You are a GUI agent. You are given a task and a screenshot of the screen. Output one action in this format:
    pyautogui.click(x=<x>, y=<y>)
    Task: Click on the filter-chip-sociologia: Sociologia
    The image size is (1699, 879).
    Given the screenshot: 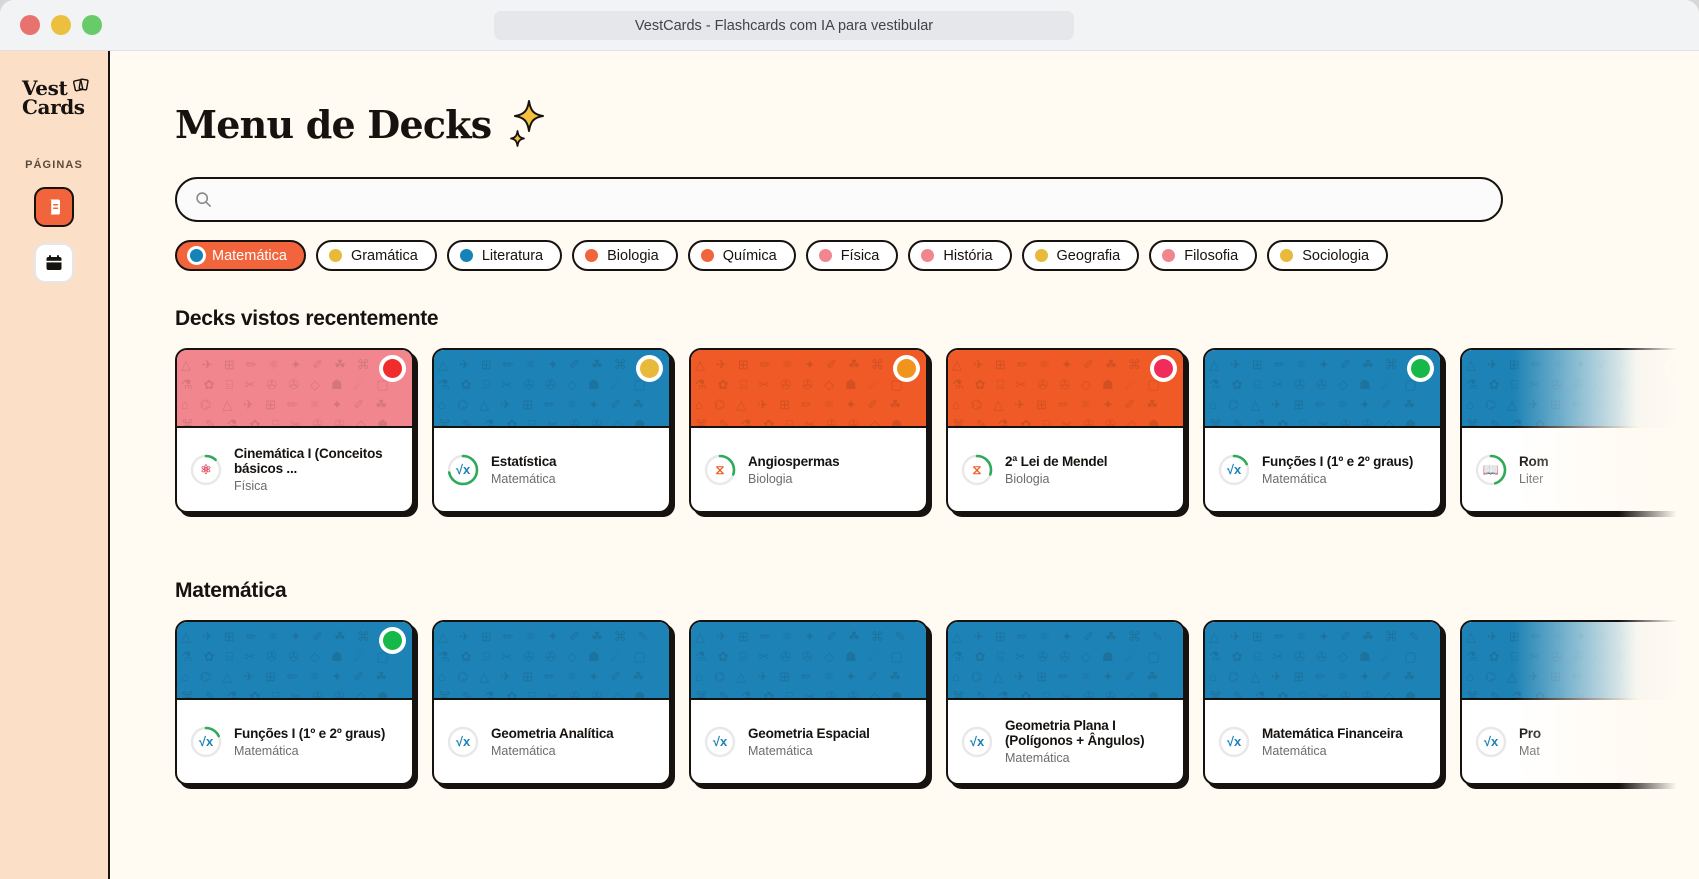 What is the action you would take?
    pyautogui.click(x=1328, y=255)
    